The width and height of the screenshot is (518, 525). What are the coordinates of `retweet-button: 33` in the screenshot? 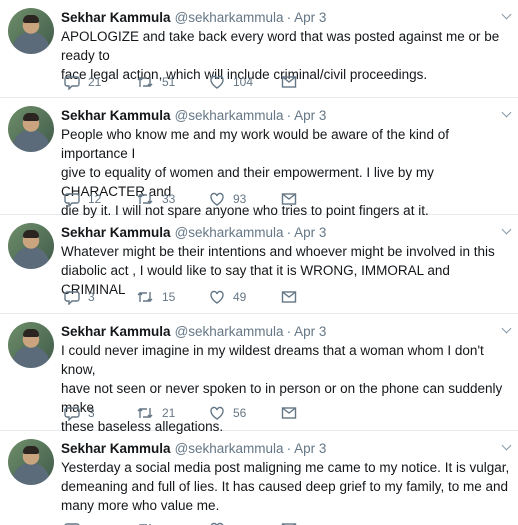 It's located at (155, 199).